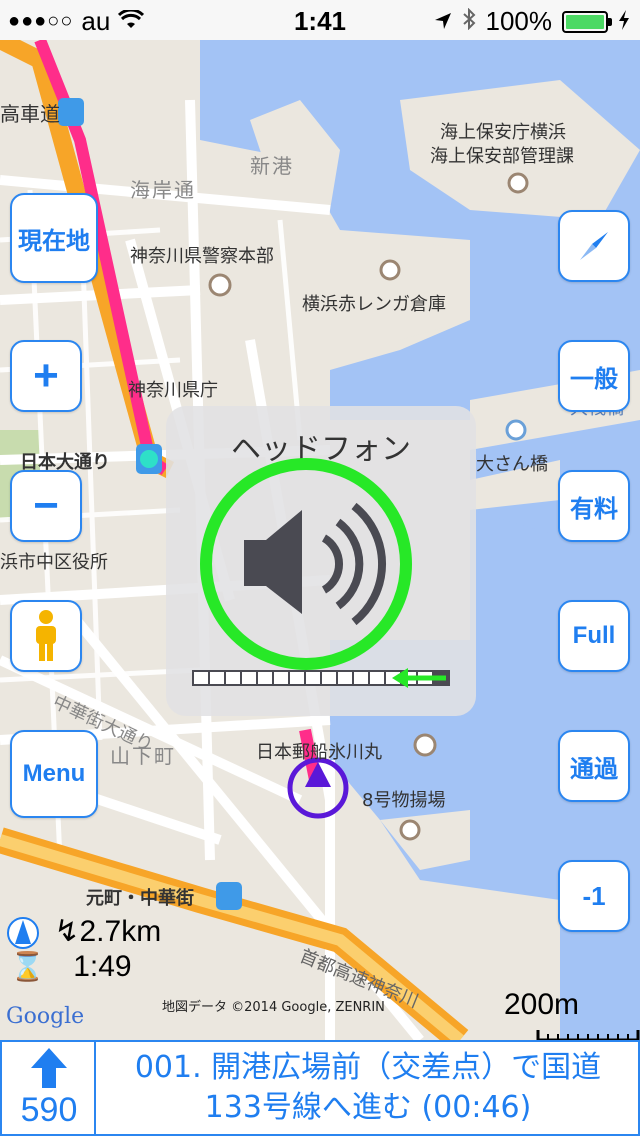  I want to click on full-route-button: Full, so click(594, 636).